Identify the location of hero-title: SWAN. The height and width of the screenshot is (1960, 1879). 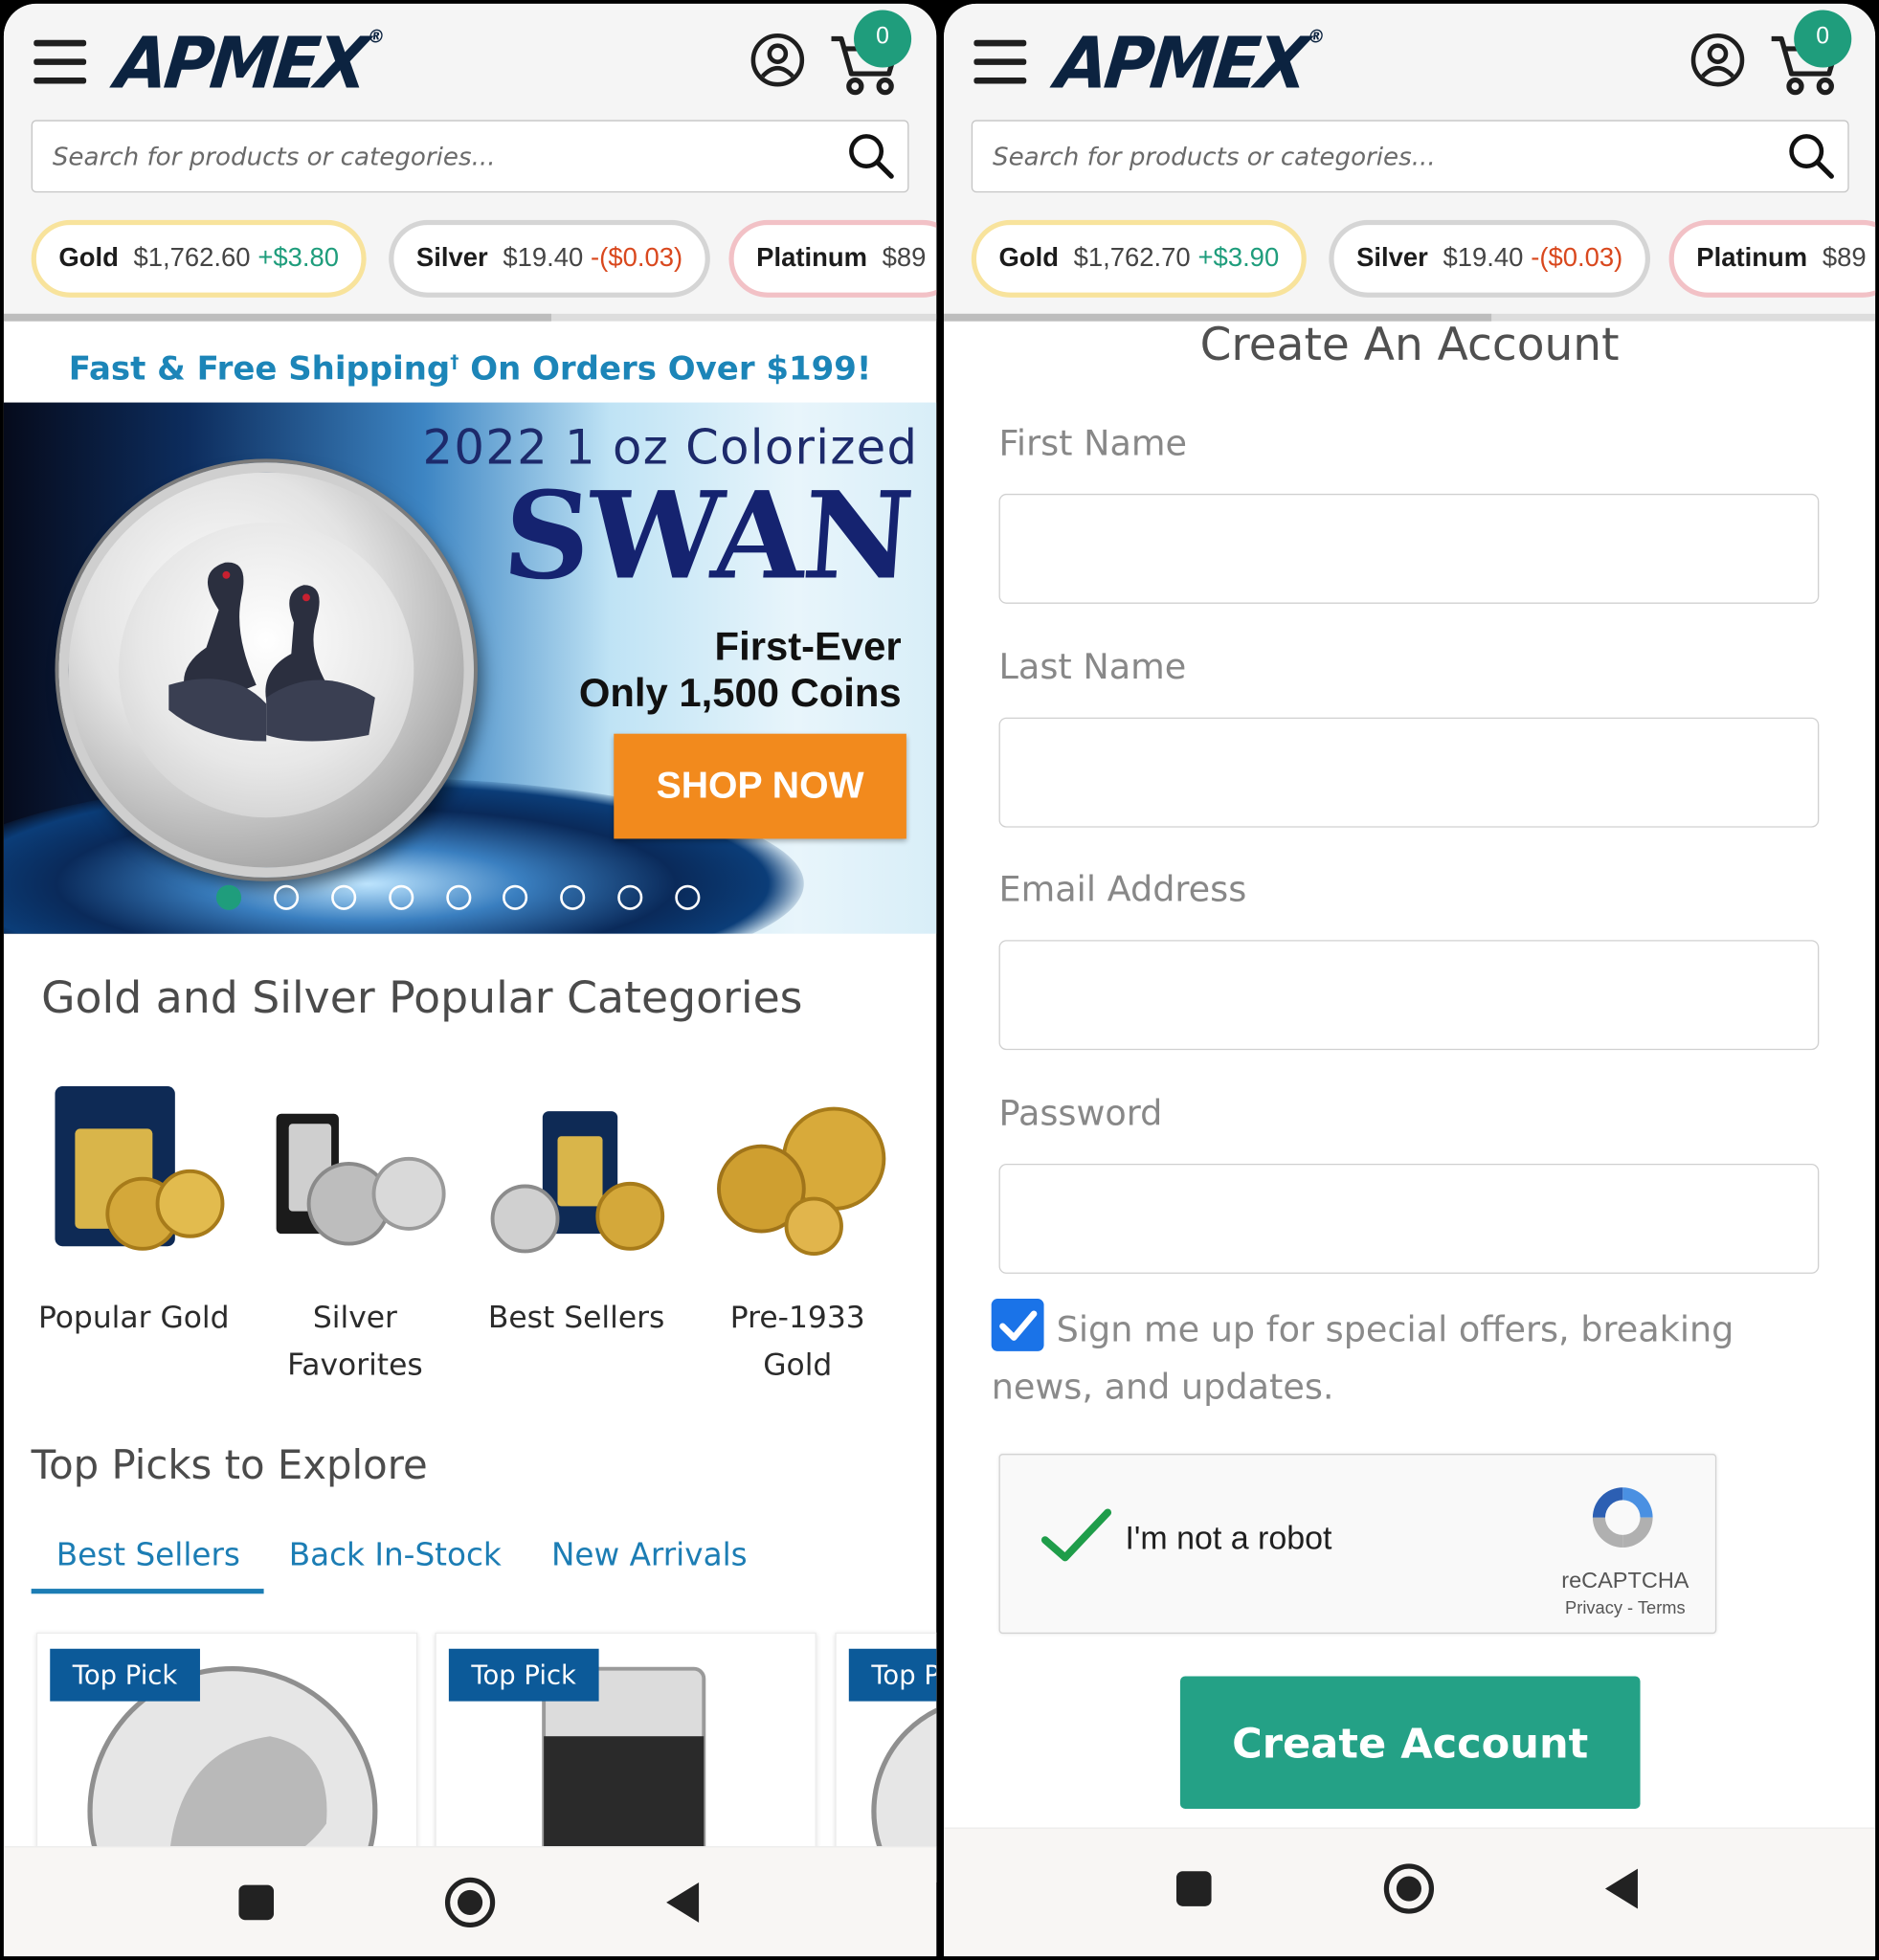
(707, 535).